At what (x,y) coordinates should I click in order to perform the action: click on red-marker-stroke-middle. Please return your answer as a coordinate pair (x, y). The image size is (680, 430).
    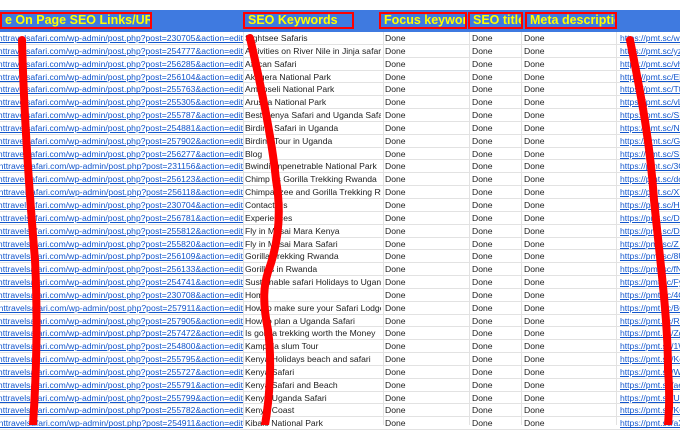
    Looking at the image, I should click on (264, 229).